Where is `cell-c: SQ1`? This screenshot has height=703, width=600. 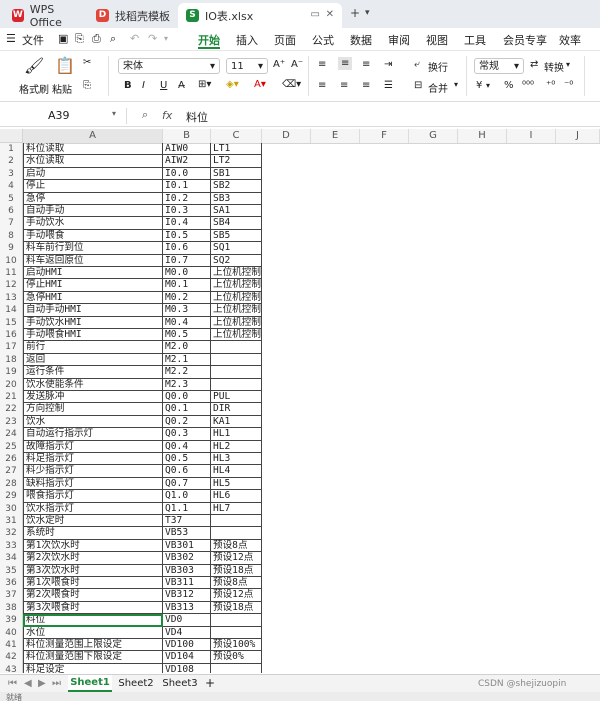 cell-c: SQ1 is located at coordinates (236, 248).